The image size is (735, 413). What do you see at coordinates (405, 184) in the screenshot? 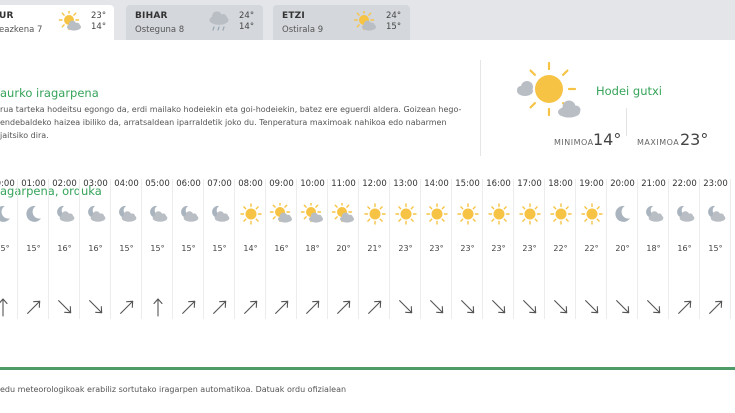
I see `hour-label: 13:00` at bounding box center [405, 184].